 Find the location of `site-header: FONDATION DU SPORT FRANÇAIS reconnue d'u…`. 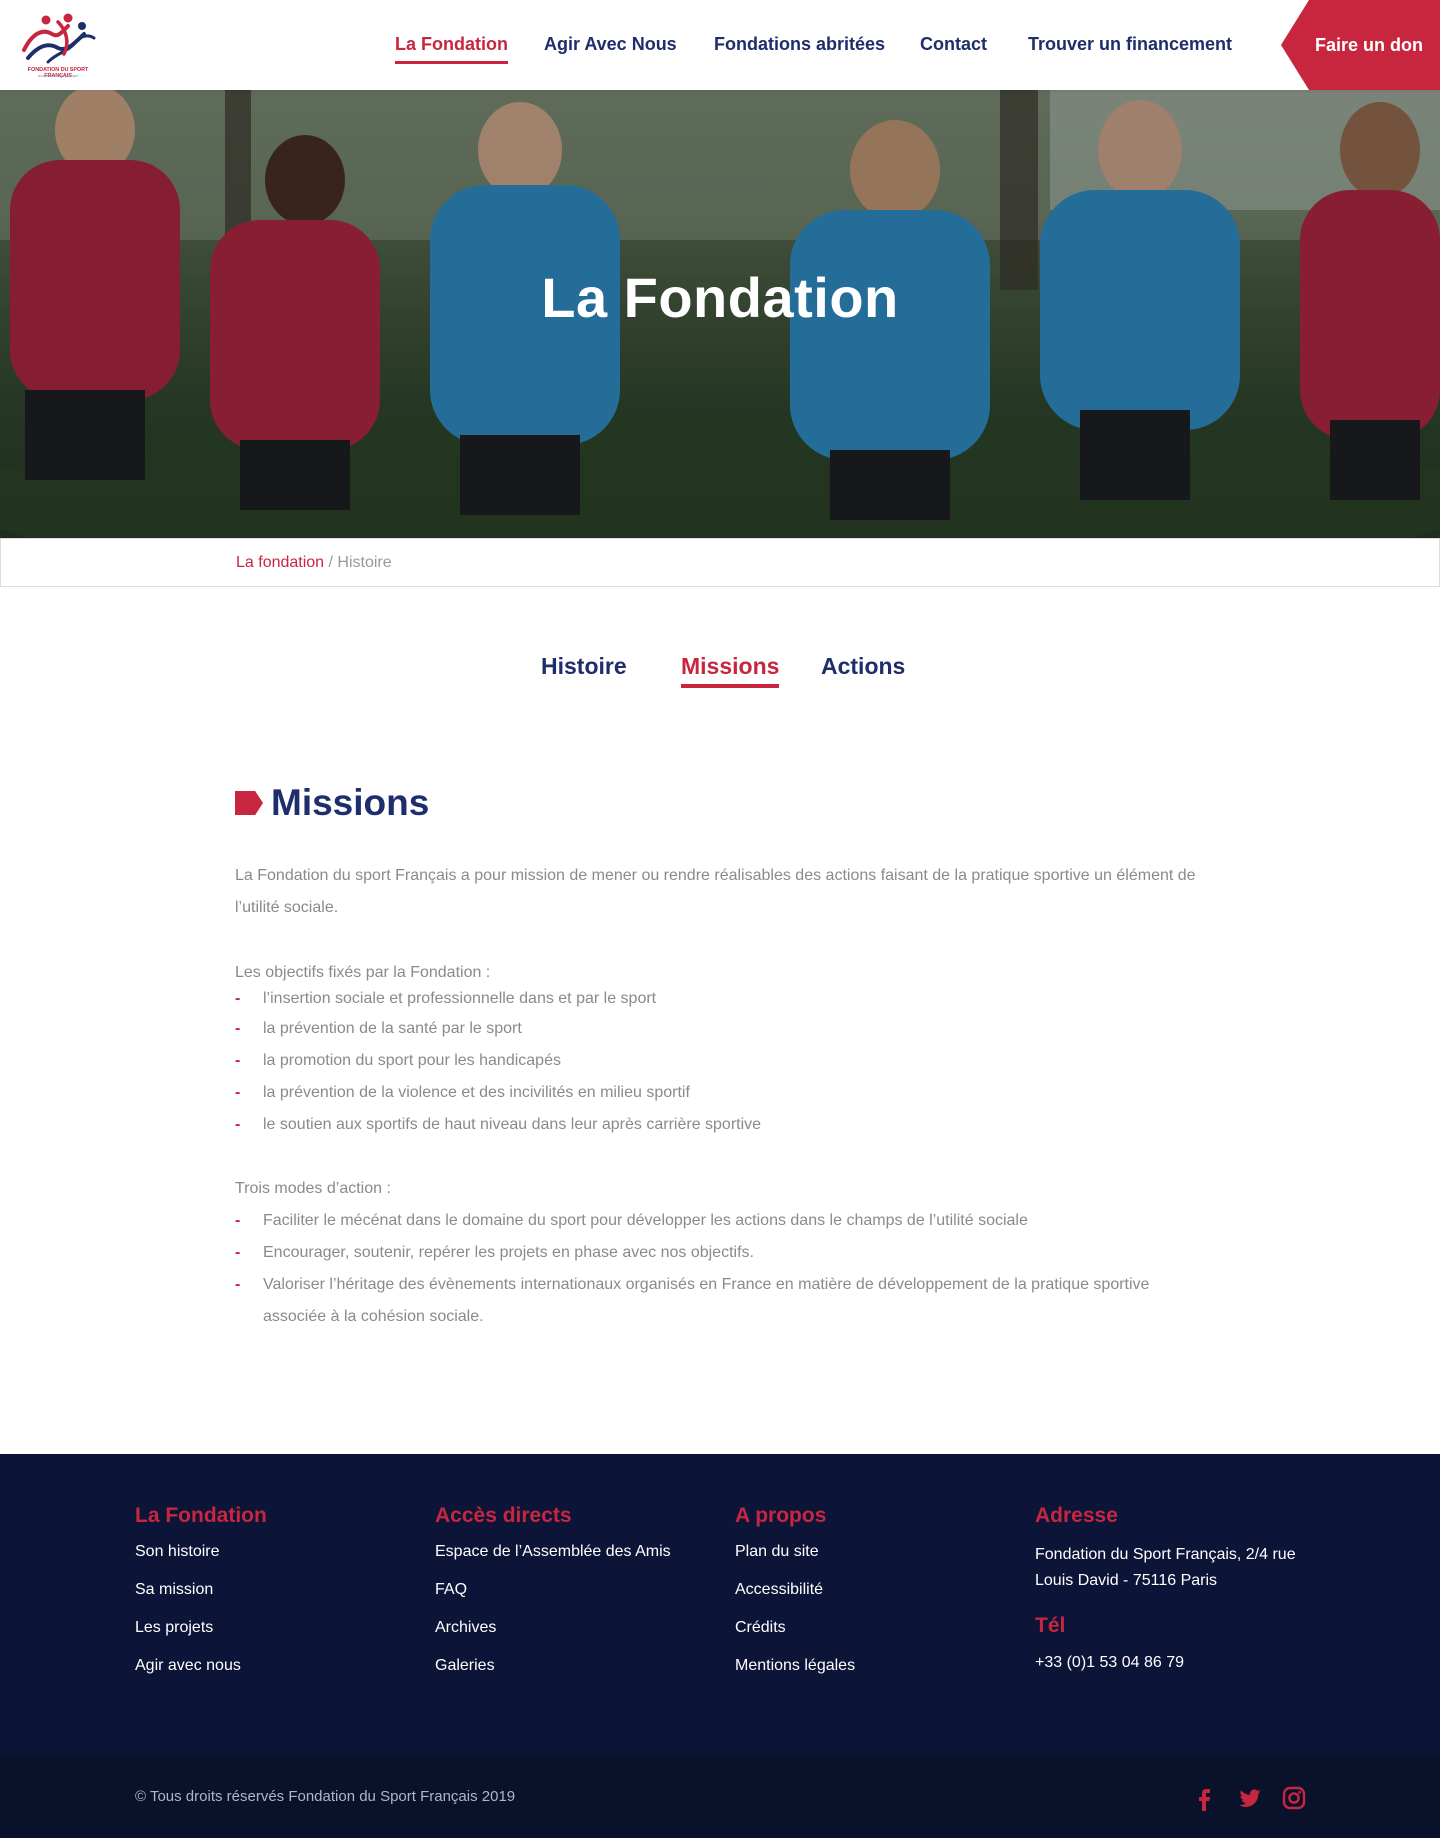

site-header: FONDATION DU SPORT FRANÇAIS reconnue d'u… is located at coordinates (720, 45).